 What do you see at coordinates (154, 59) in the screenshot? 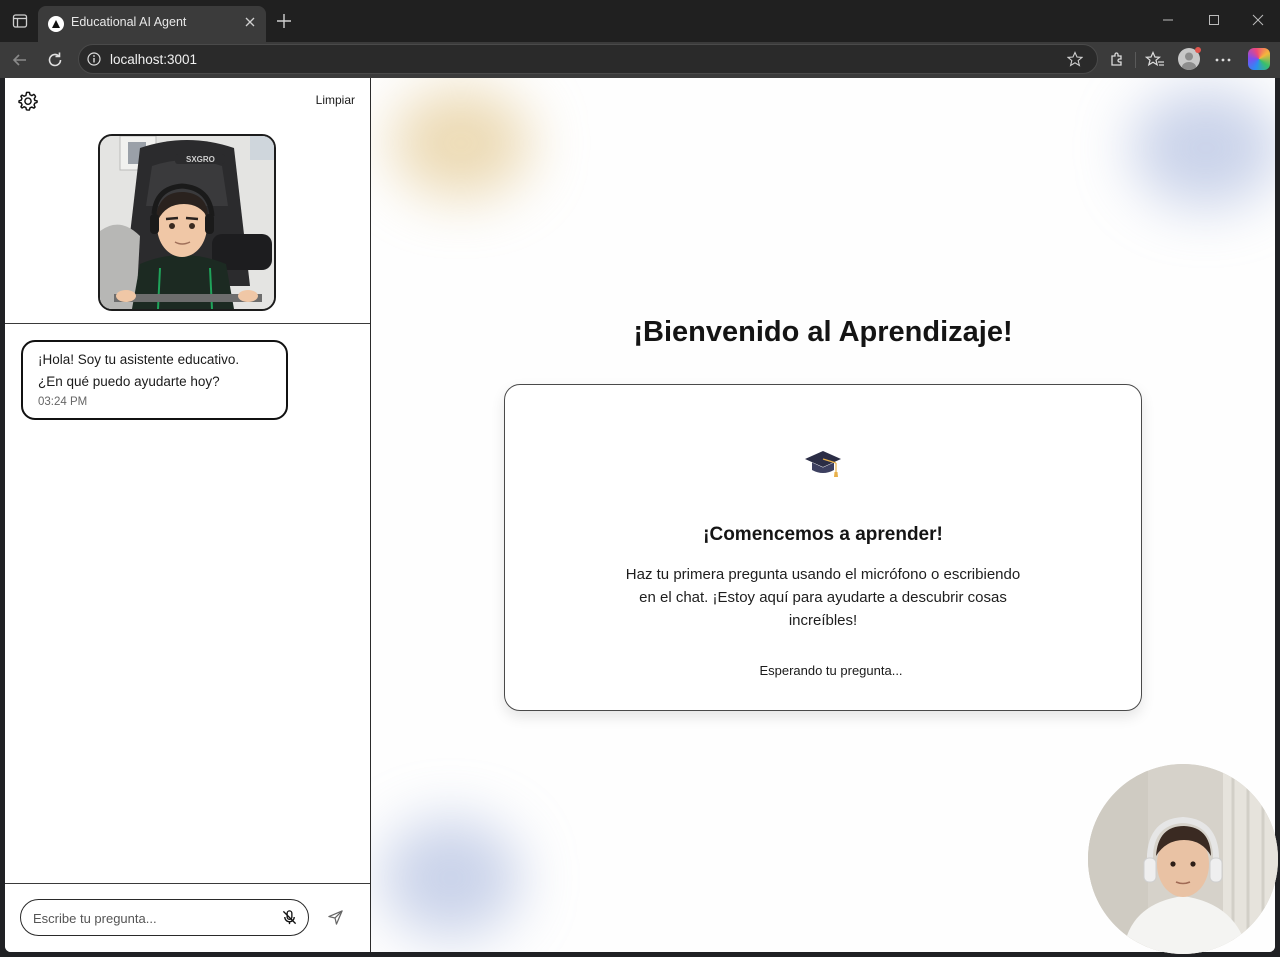
I see `url-text: localhost:3001` at bounding box center [154, 59].